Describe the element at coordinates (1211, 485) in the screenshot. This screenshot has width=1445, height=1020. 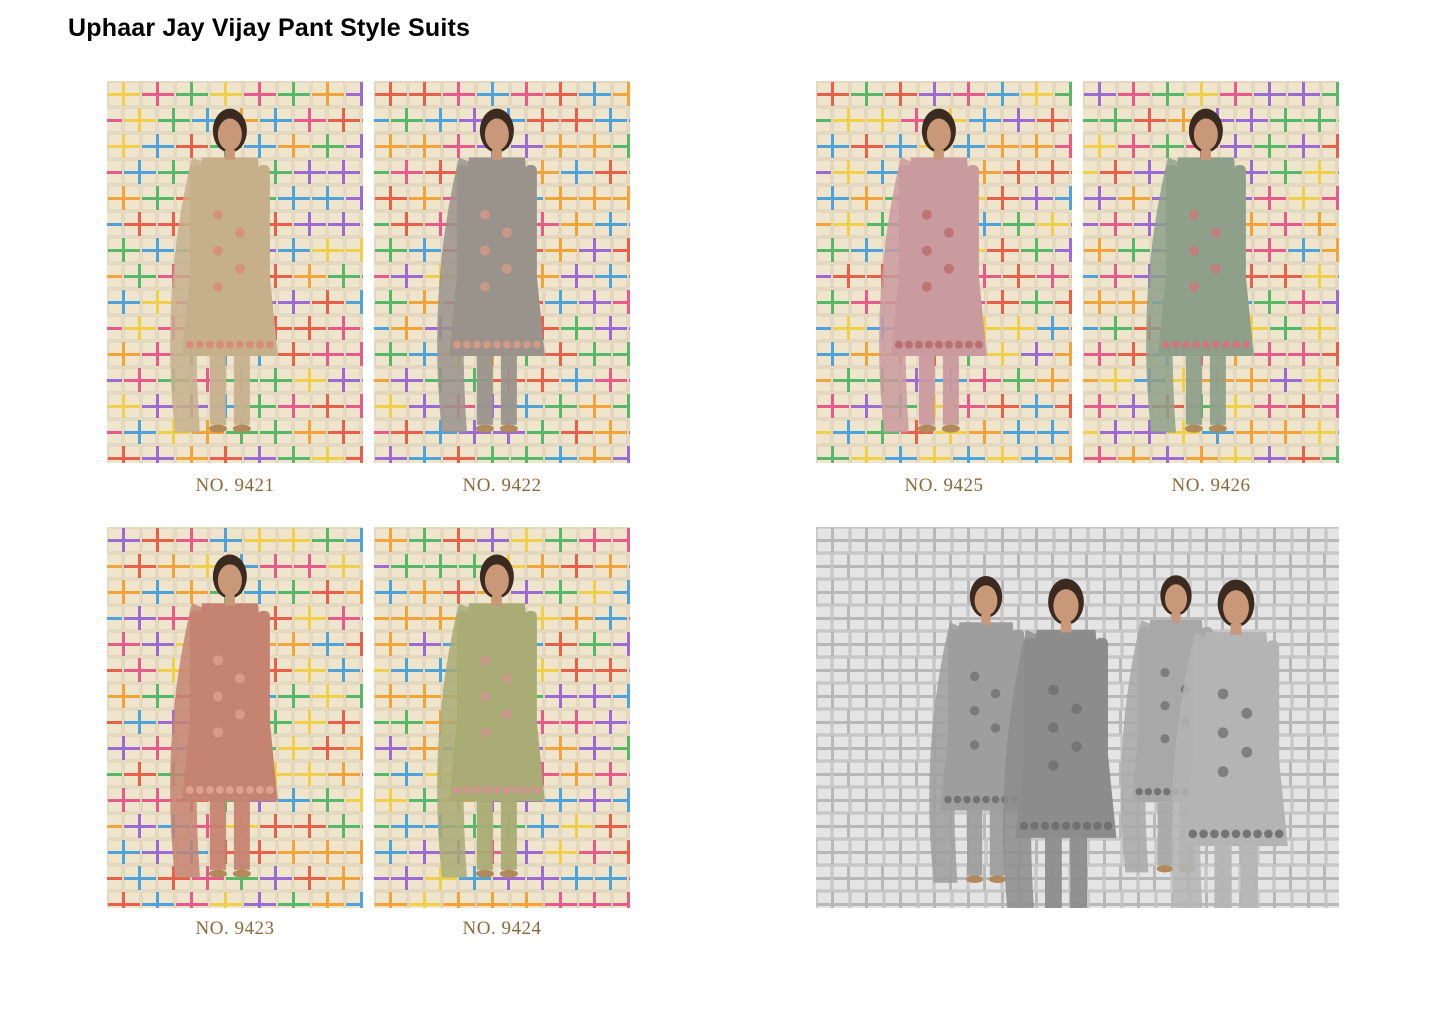
I see `product-label-9426: NO. 9426` at that location.